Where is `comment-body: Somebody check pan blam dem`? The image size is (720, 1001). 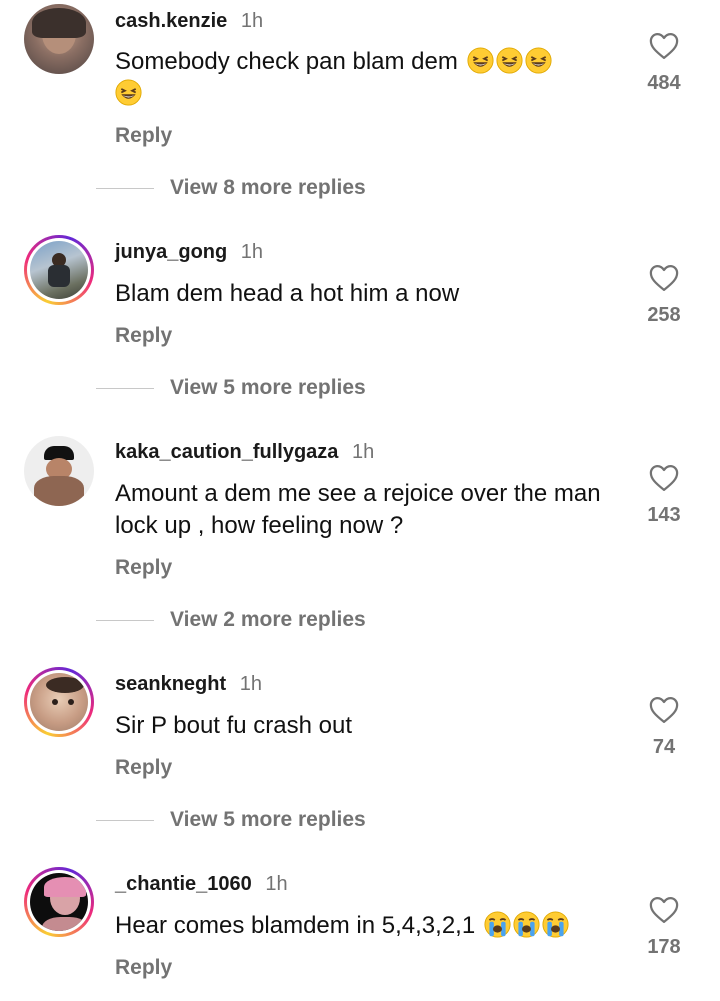
comment-body: Somebody check pan blam dem is located at coordinates (286, 61).